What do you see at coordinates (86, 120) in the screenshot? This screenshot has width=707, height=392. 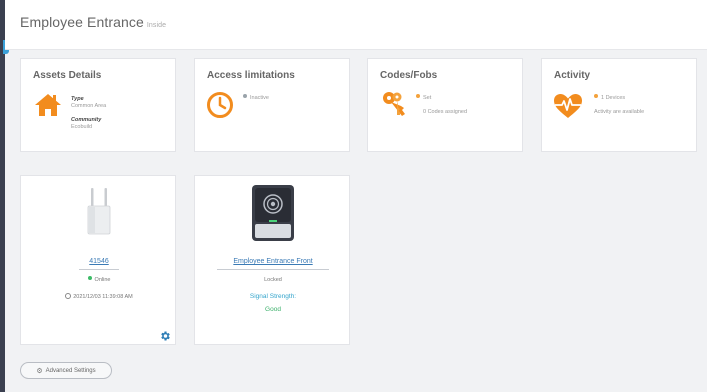 I see `asset-community-label: Community` at bounding box center [86, 120].